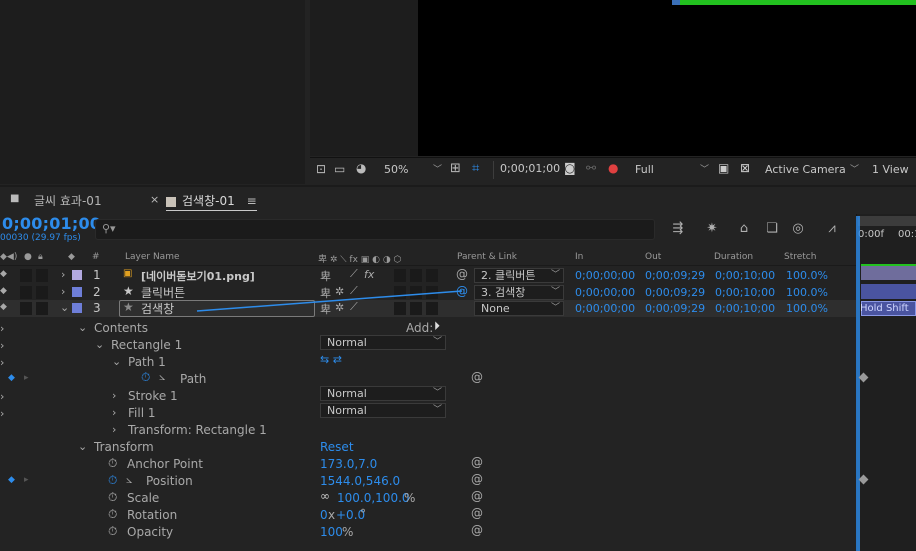 The image size is (916, 551). I want to click on panel-menu-icon: ■, so click(14, 198).